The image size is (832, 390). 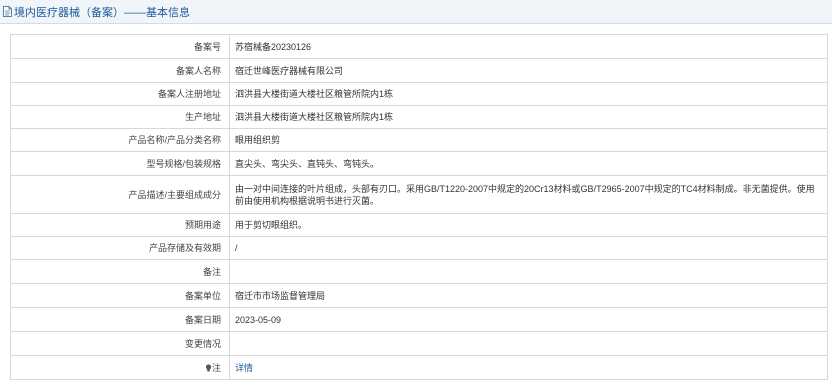 What do you see at coordinates (120, 94) in the screenshot?
I see `registrant-address-label: 备案人注册地址` at bounding box center [120, 94].